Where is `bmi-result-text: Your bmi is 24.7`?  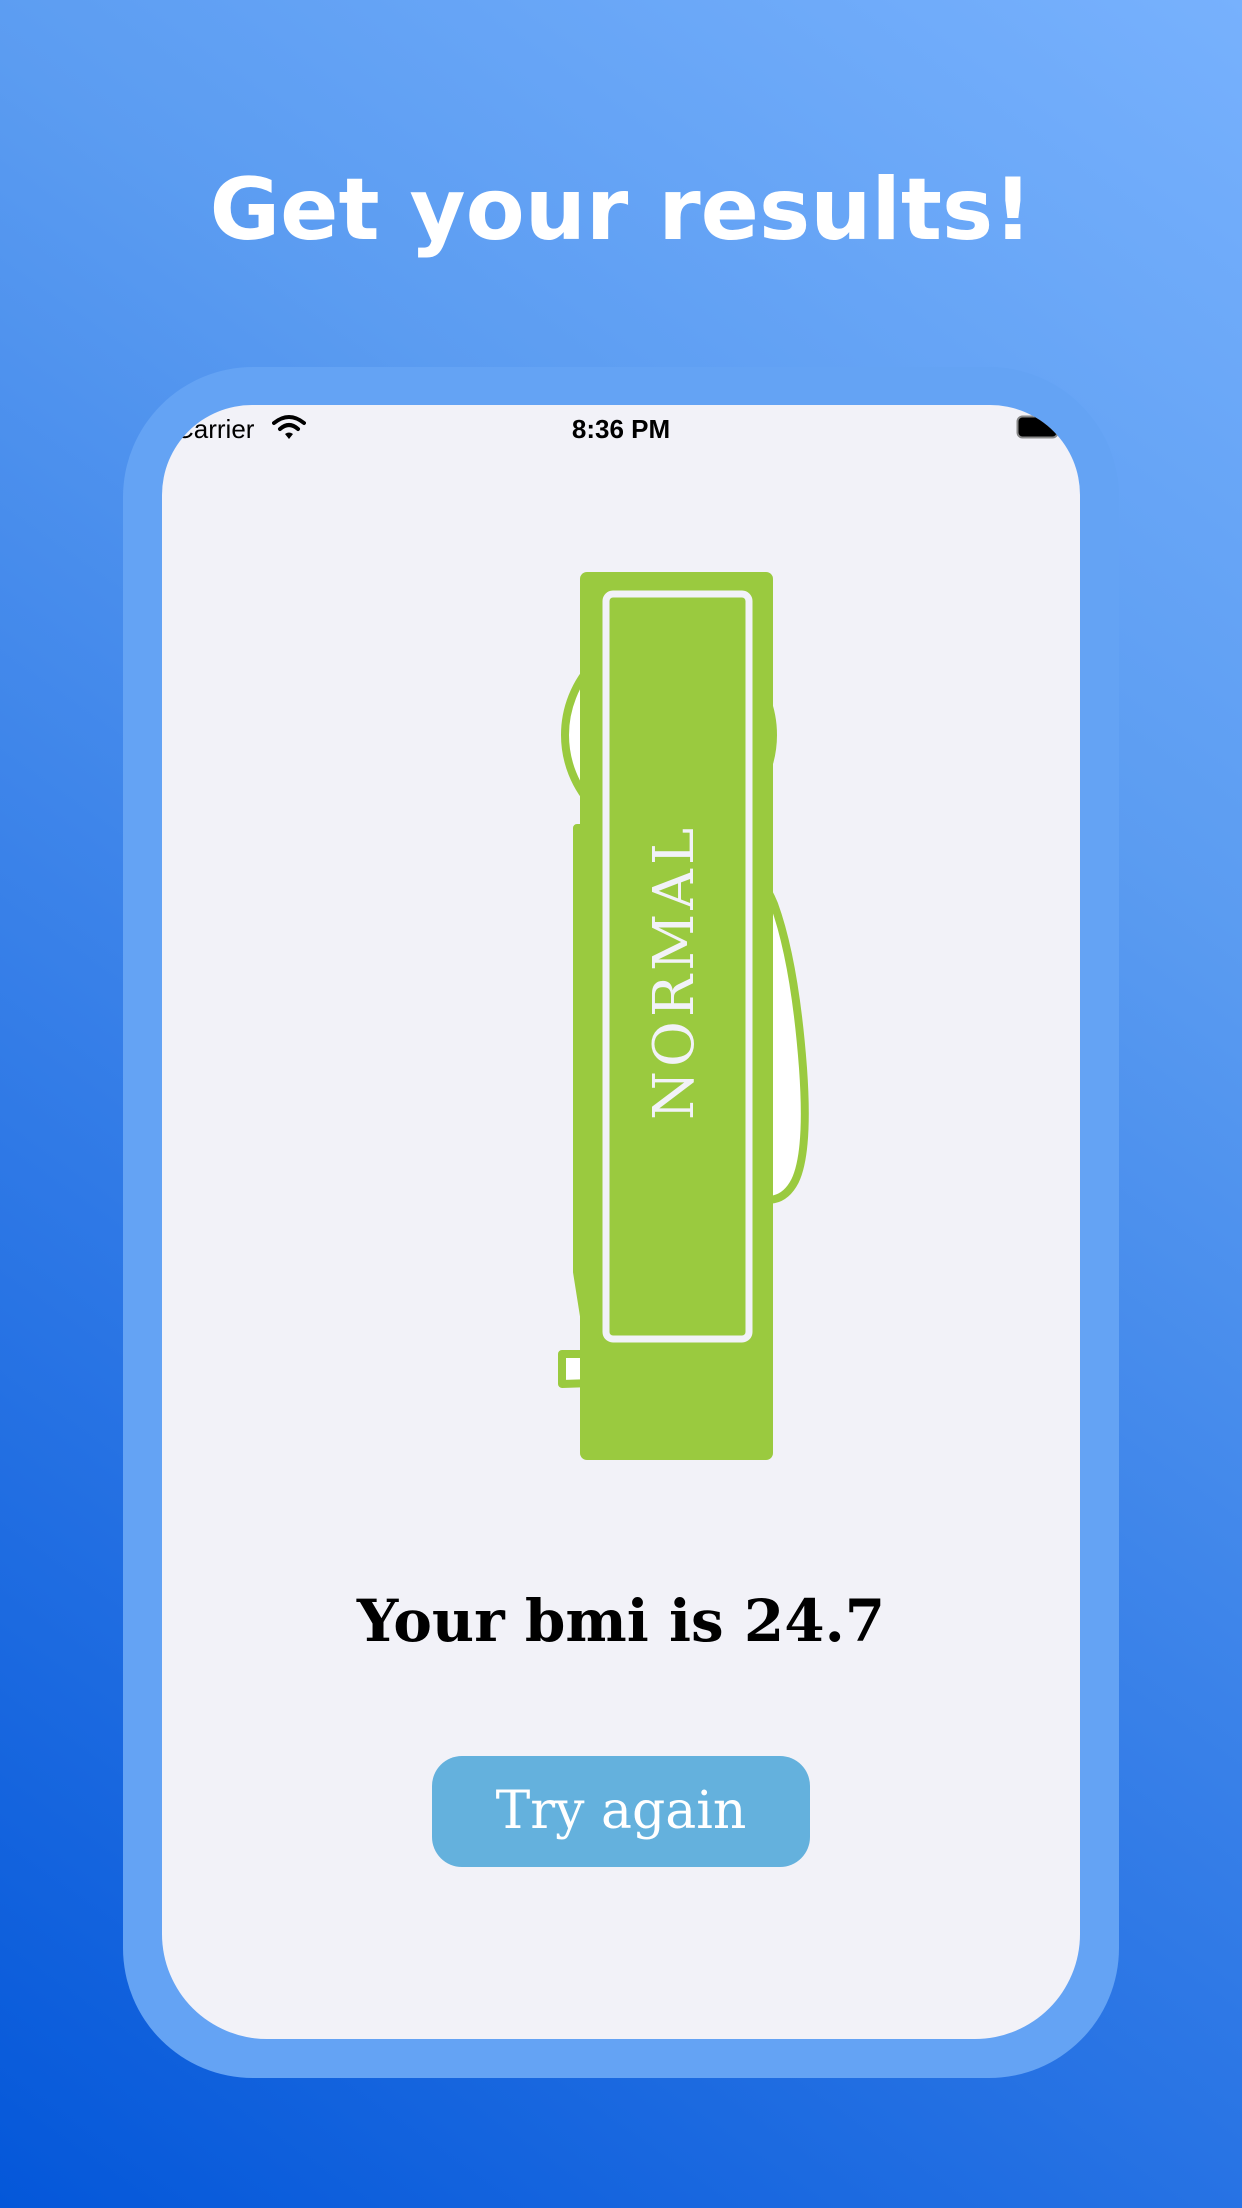
bmi-result-text: Your bmi is 24.7 is located at coordinates (621, 1621).